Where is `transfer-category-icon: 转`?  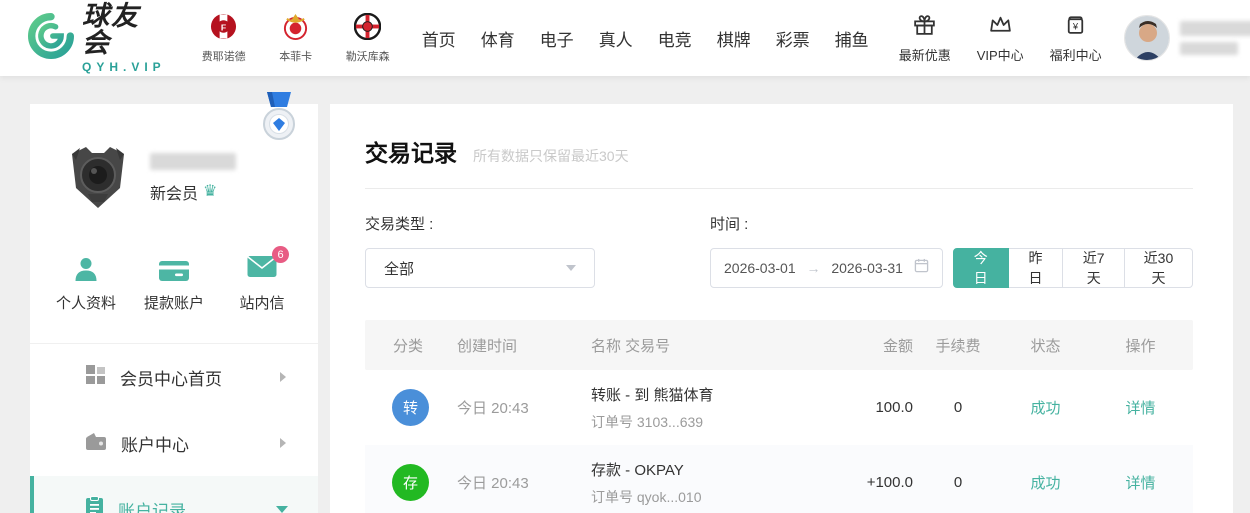 transfer-category-icon: 转 is located at coordinates (410, 407).